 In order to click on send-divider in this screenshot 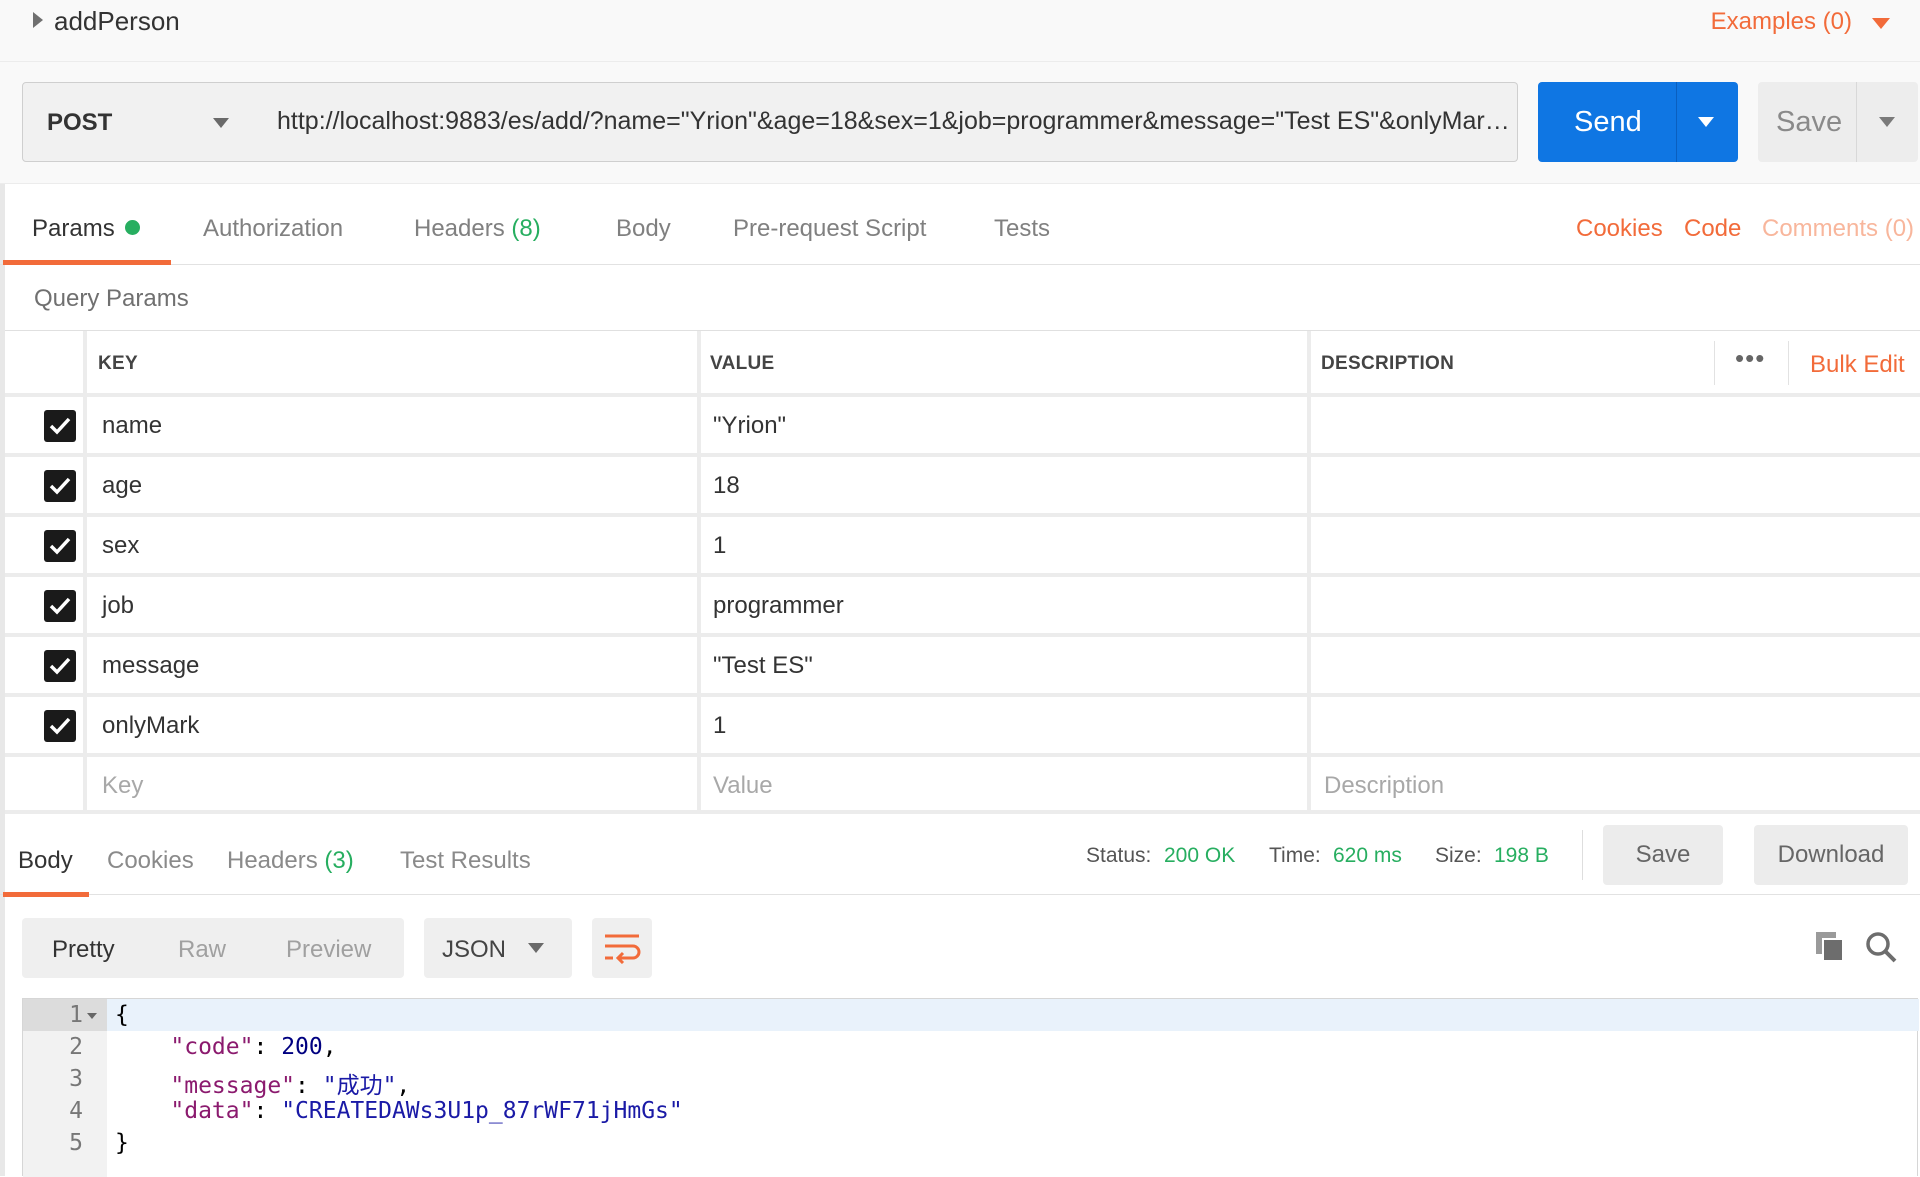, I will do `click(1676, 122)`.